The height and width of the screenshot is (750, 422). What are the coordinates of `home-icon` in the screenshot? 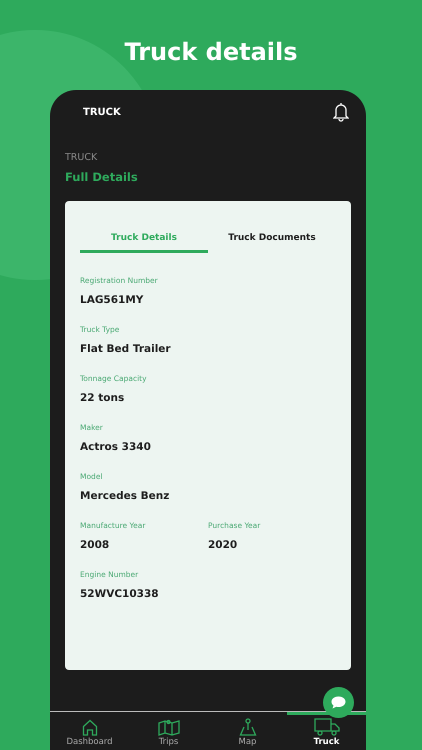 It's located at (90, 727).